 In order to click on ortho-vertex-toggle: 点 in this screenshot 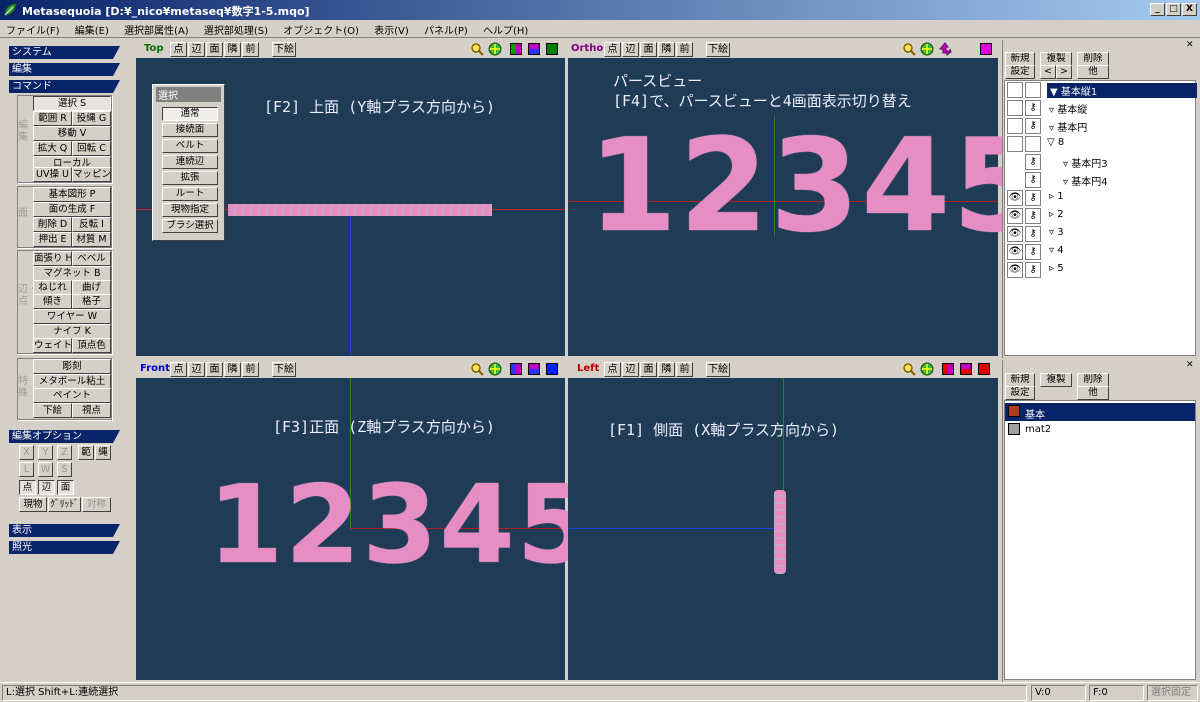, I will do `click(612, 49)`.